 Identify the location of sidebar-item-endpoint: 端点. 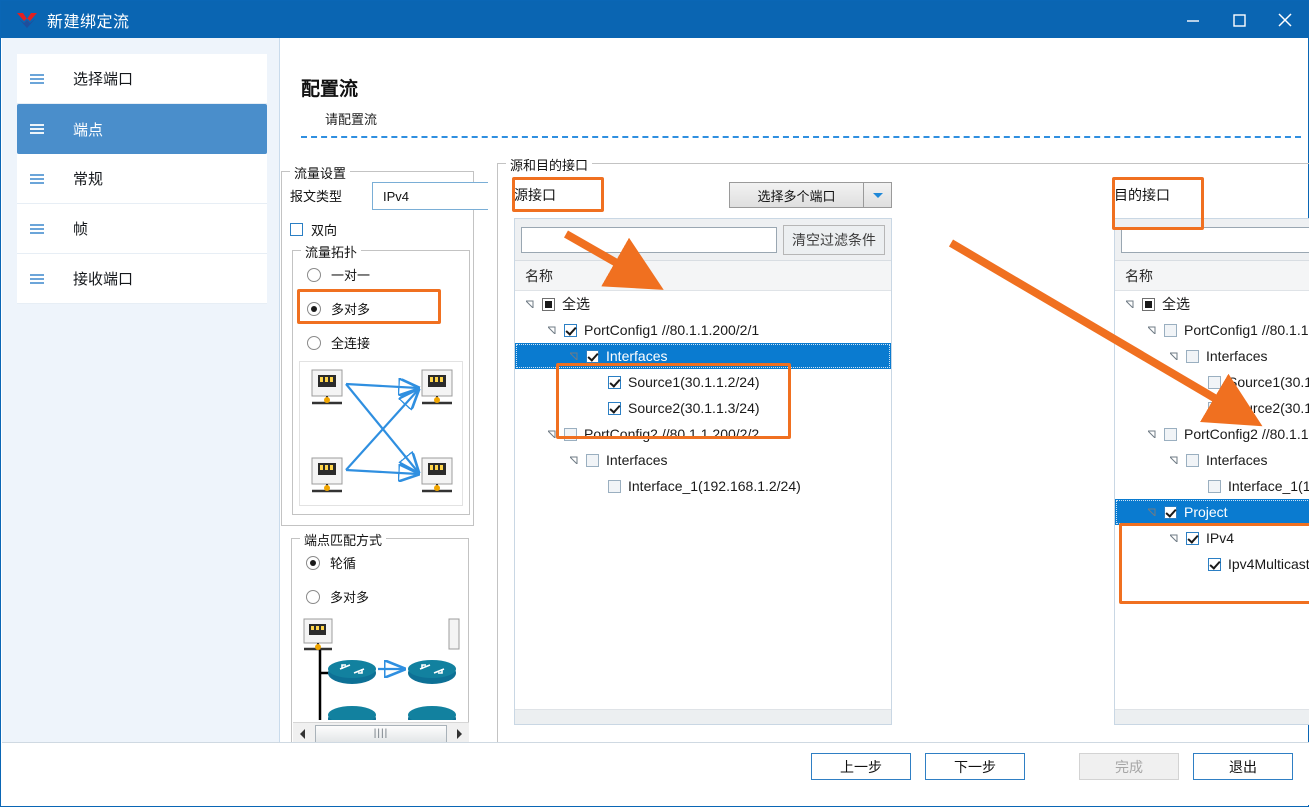
(142, 129).